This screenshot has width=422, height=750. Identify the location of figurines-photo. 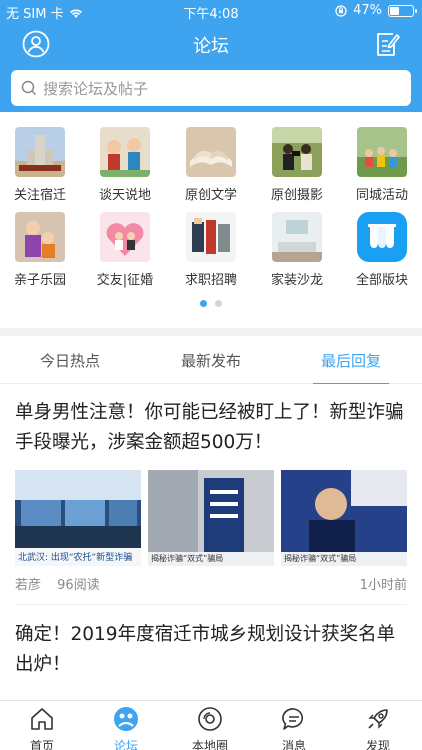
(125, 152).